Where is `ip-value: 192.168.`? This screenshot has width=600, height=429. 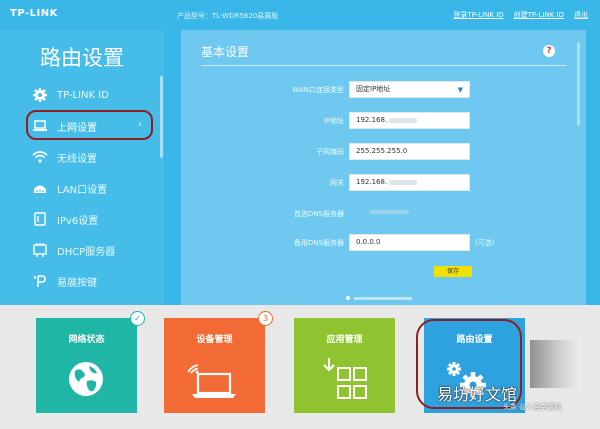
ip-value: 192.168. is located at coordinates (372, 120).